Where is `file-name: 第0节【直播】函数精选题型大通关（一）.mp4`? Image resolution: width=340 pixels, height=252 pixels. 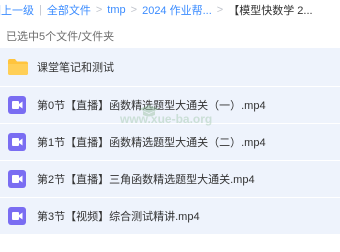
file-name: 第0节【直播】函数精选题型大通关（一）.mp4 is located at coordinates (151, 106).